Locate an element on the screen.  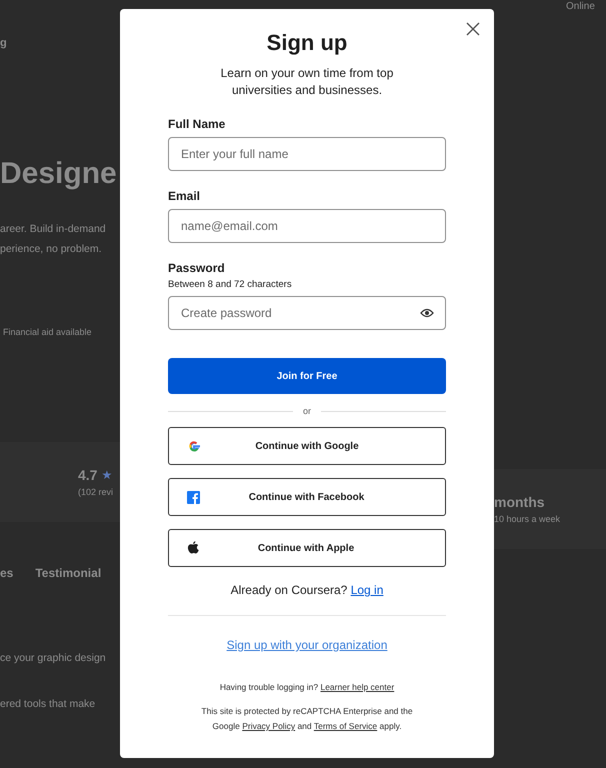
social-login-button: Continue with Apple is located at coordinates (307, 548).